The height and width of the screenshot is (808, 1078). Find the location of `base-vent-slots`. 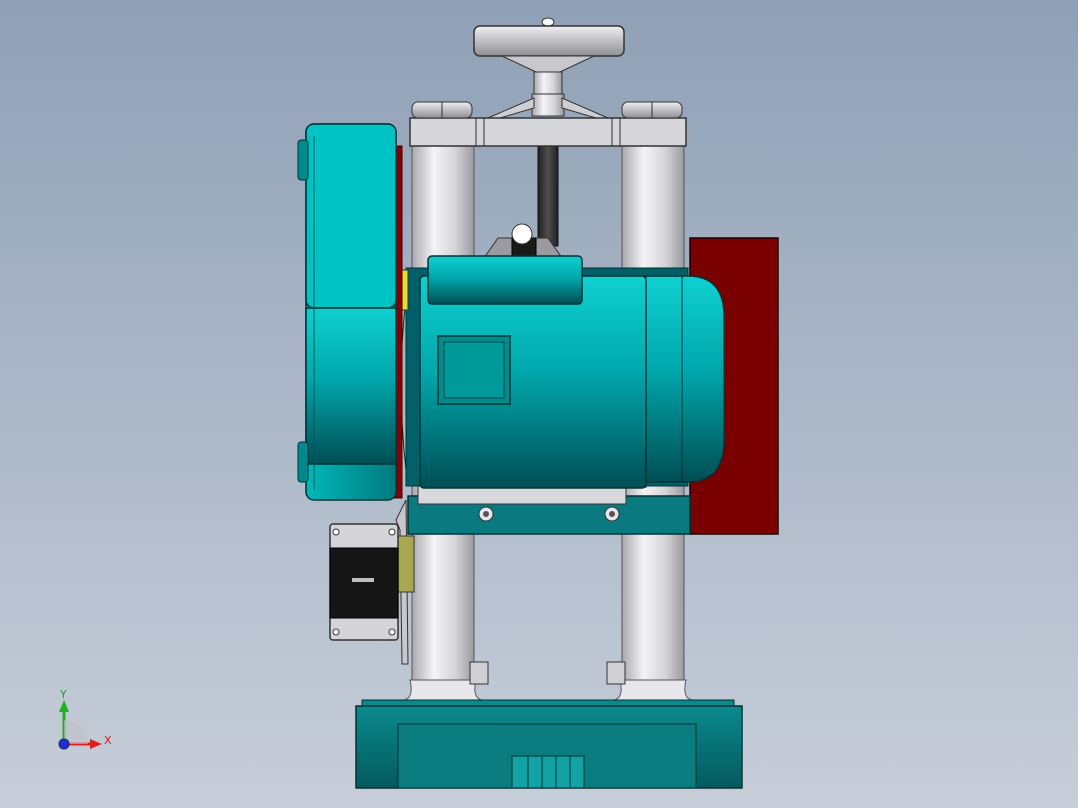

base-vent-slots is located at coordinates (548, 772).